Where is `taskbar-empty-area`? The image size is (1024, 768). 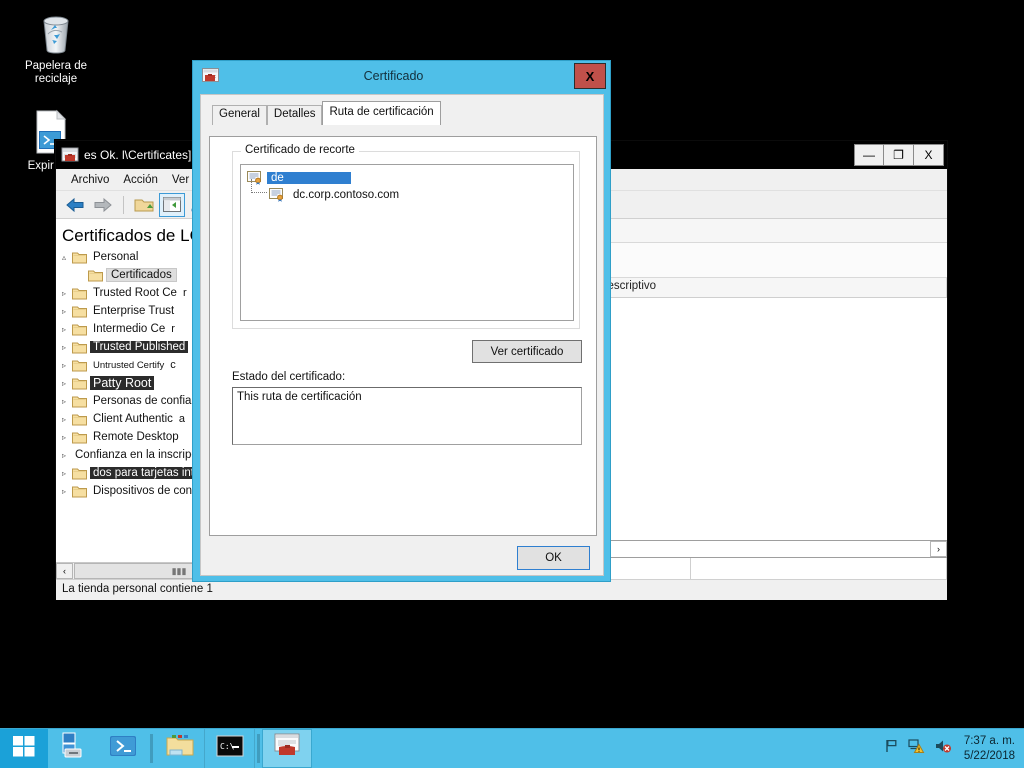 taskbar-empty-area is located at coordinates (594, 748).